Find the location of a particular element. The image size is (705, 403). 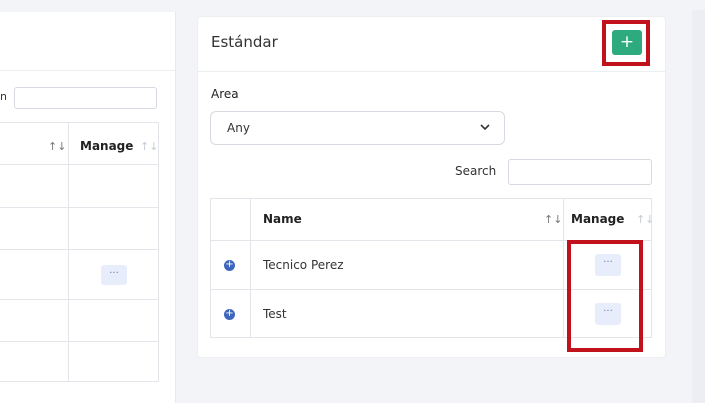

left-manage-button: ··· is located at coordinates (114, 275).